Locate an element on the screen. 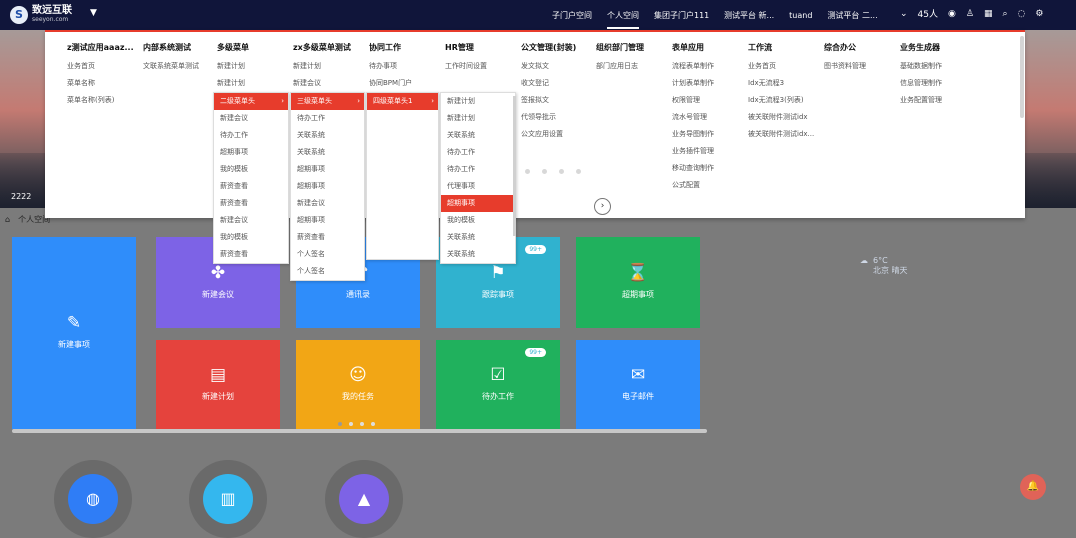  globe-icon: ◍ is located at coordinates (93, 499).